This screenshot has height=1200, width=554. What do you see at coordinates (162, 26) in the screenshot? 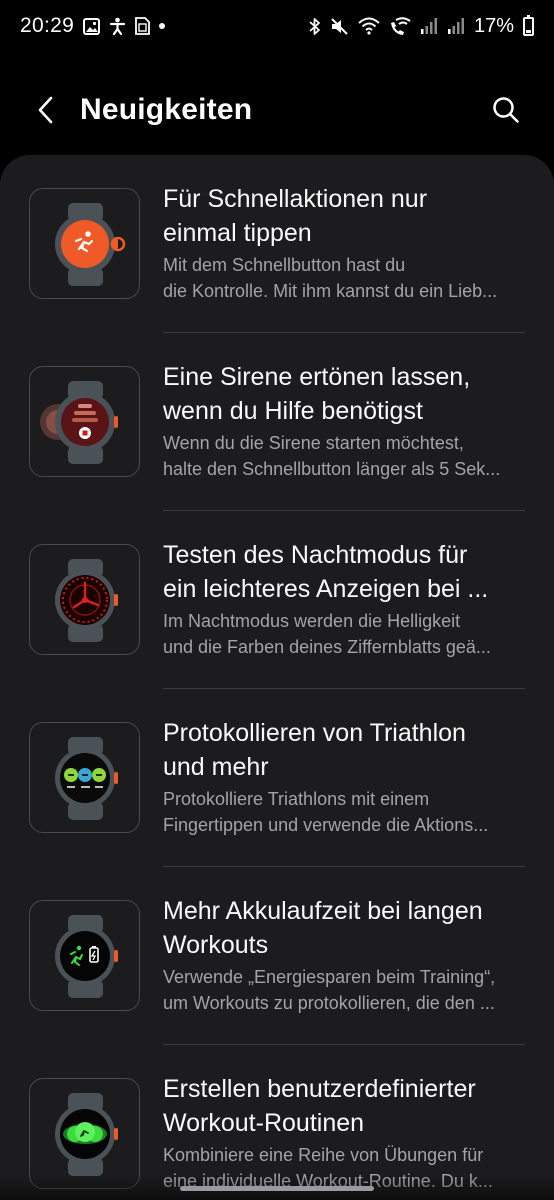
I see `dot-icon` at bounding box center [162, 26].